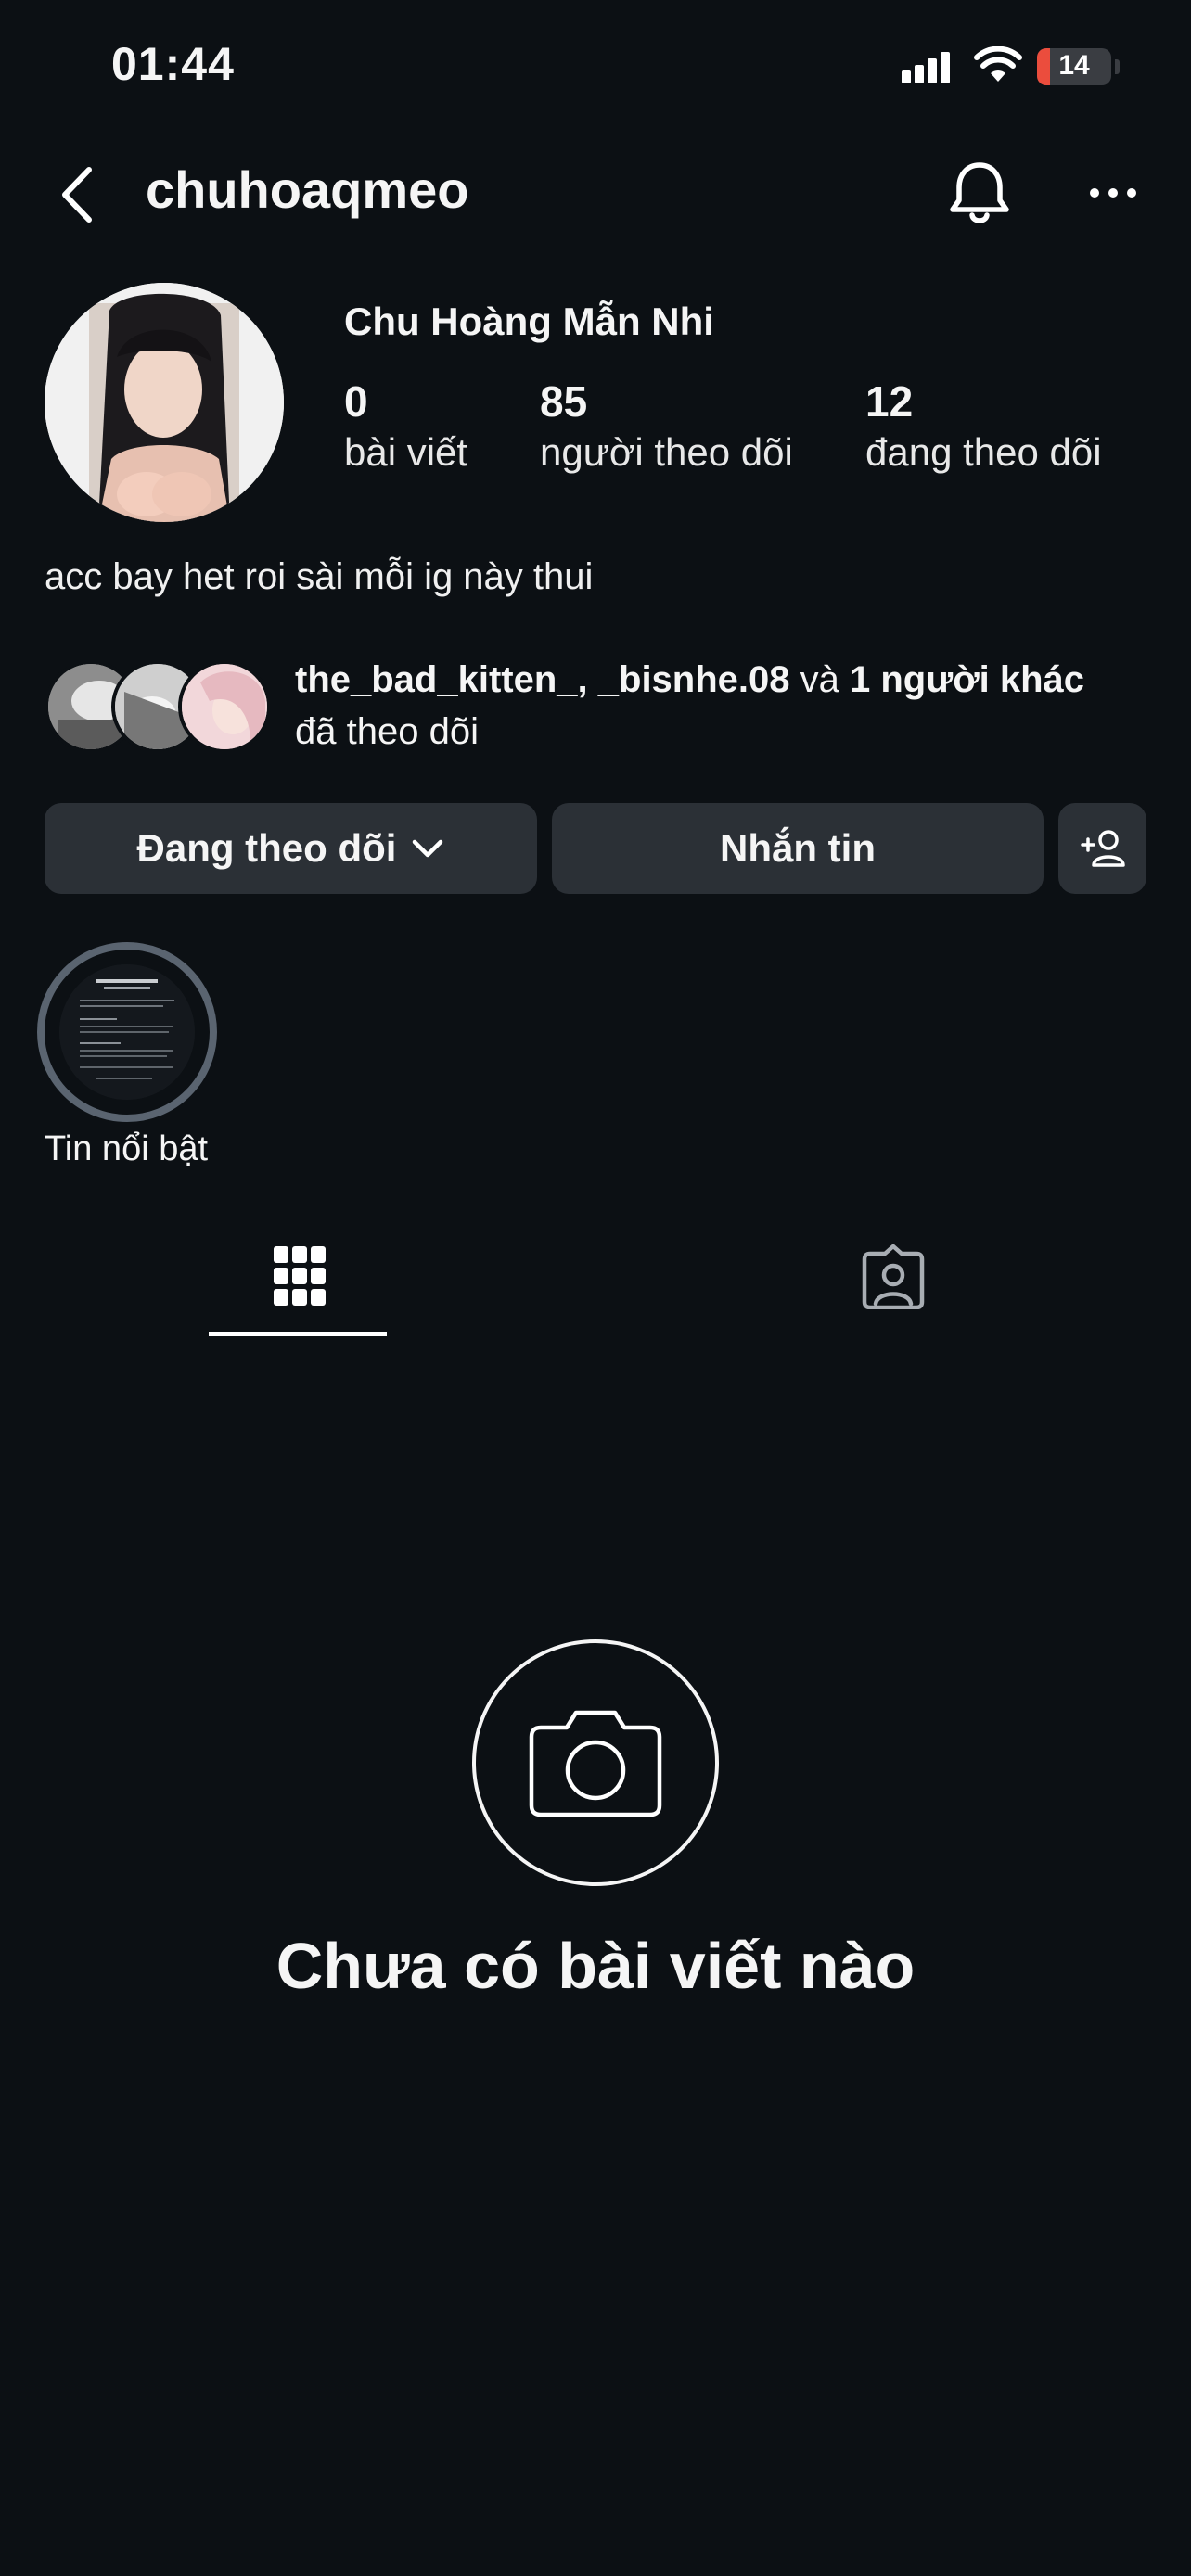 Image resolution: width=1191 pixels, height=2576 pixels. I want to click on battery-indicator: 14, so click(1074, 66).